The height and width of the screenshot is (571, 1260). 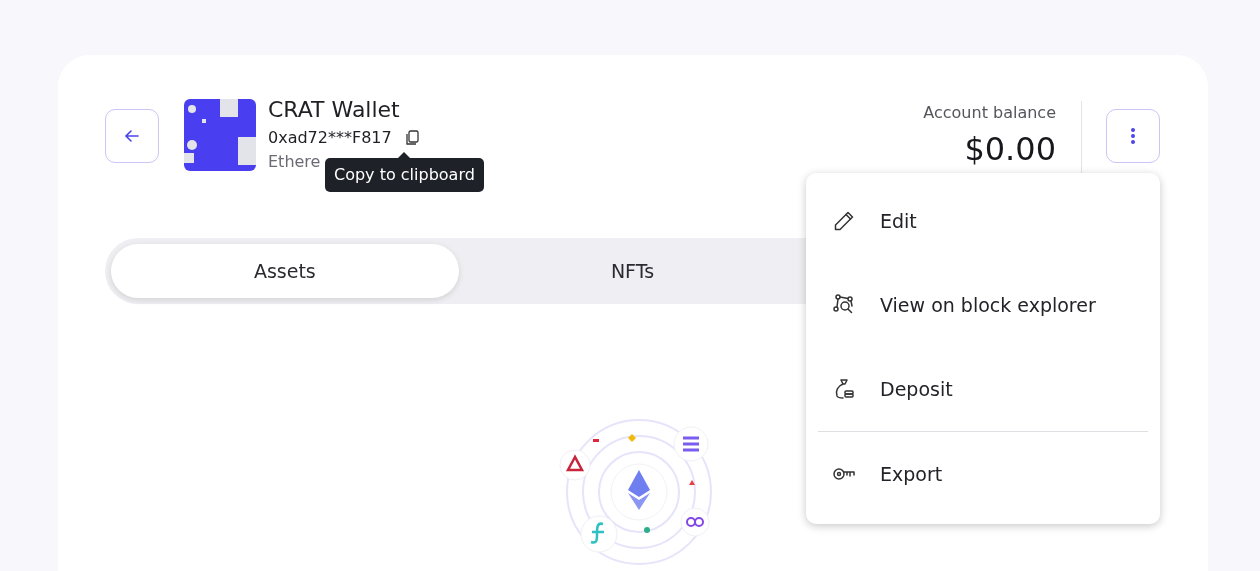 I want to click on back-button, so click(x=132, y=136).